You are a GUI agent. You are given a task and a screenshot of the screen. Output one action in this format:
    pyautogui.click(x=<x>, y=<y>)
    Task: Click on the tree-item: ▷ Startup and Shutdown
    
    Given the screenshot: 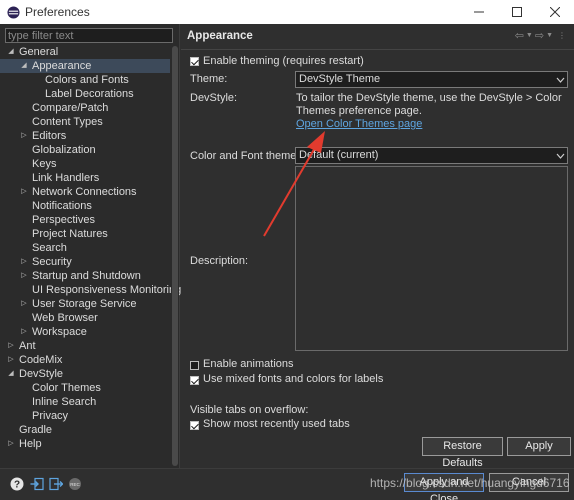 What is the action you would take?
    pyautogui.click(x=85, y=276)
    